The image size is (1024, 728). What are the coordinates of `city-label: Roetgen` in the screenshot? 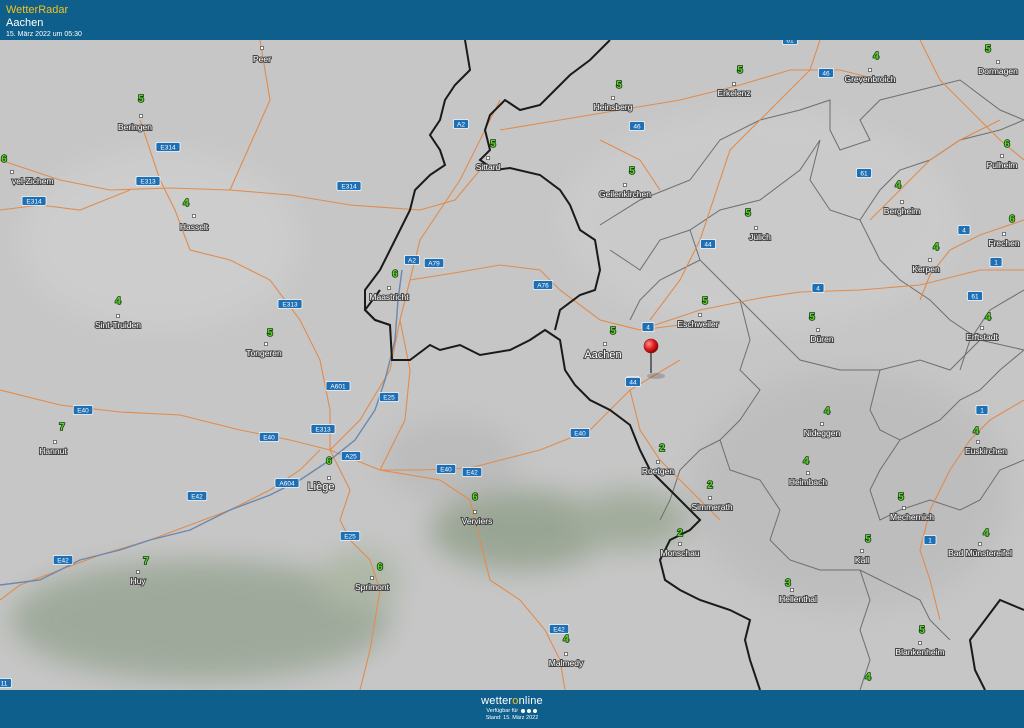 It's located at (658, 471).